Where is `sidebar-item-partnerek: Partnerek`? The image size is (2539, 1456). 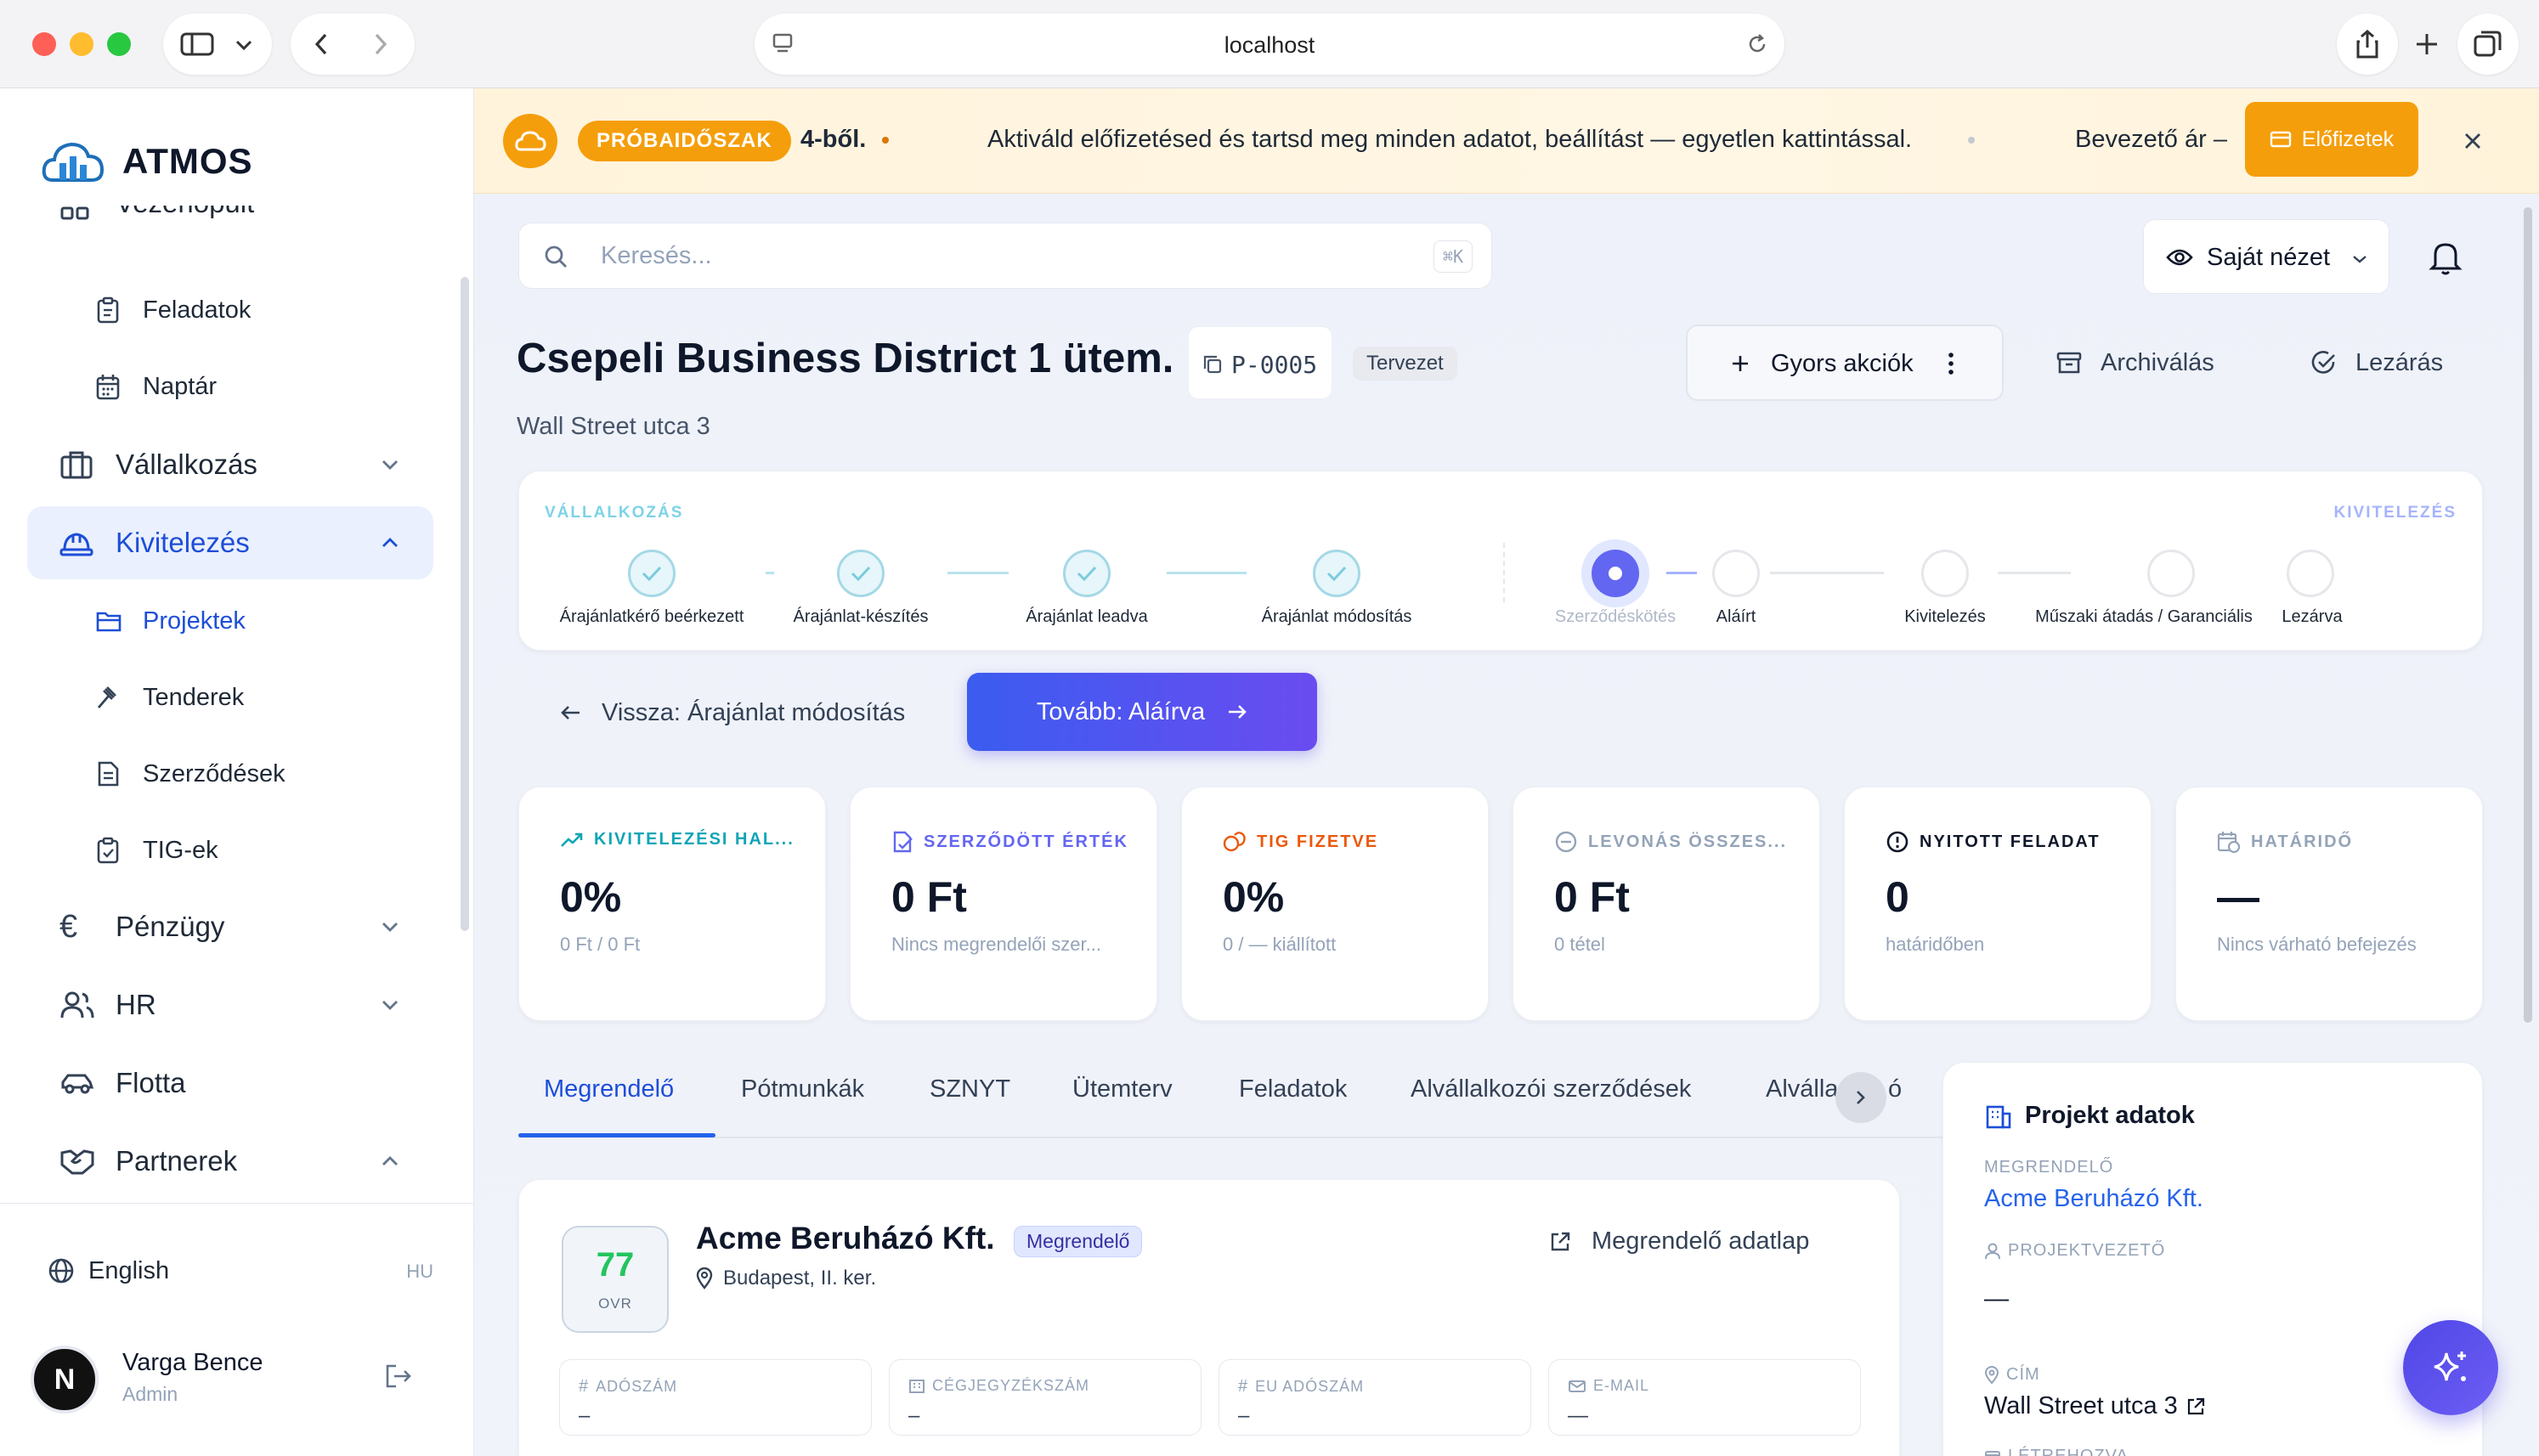 sidebar-item-partnerek: Partnerek is located at coordinates (230, 1161).